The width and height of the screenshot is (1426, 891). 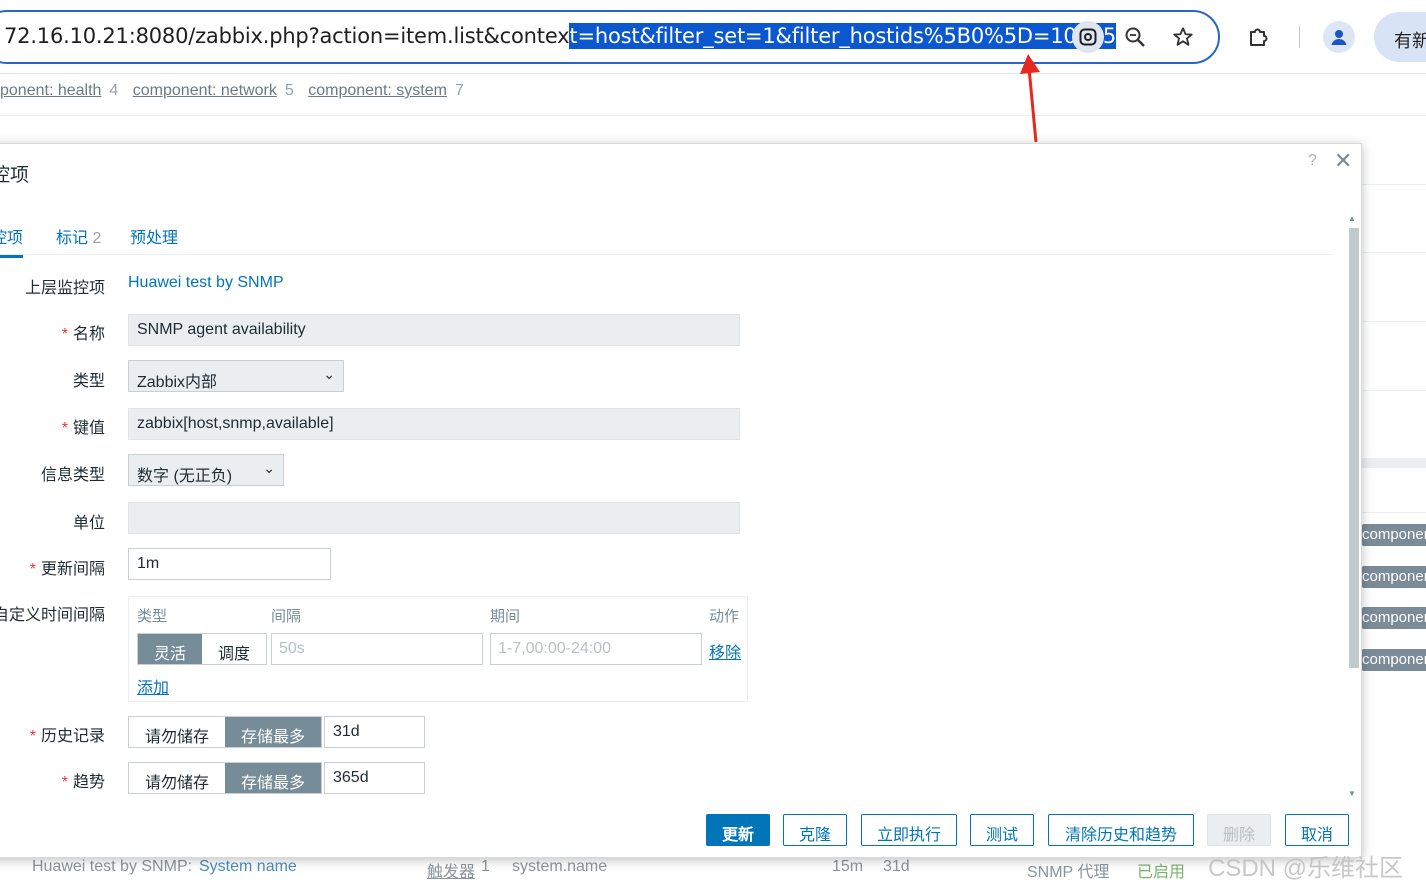 I want to click on tab-item: 控项, so click(x=12, y=241).